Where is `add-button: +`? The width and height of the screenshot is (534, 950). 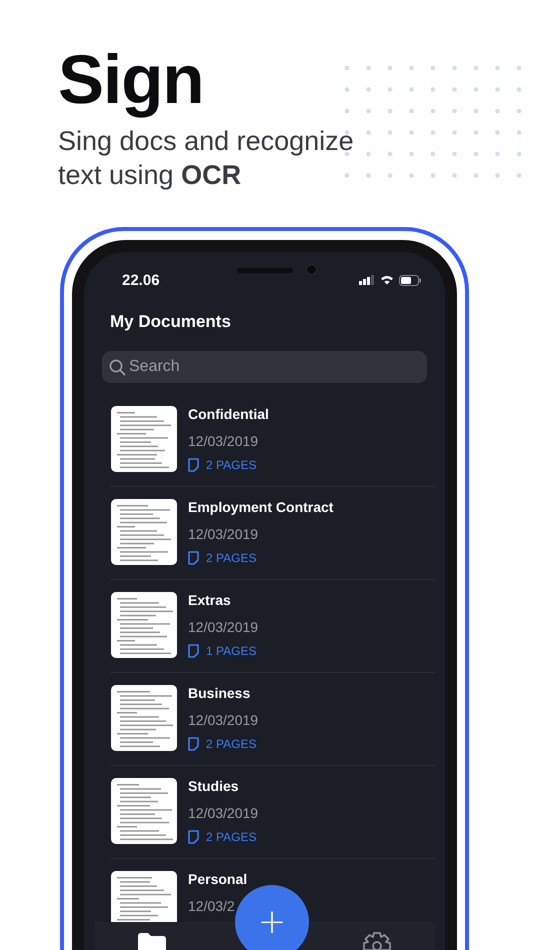 add-button: + is located at coordinates (272, 917).